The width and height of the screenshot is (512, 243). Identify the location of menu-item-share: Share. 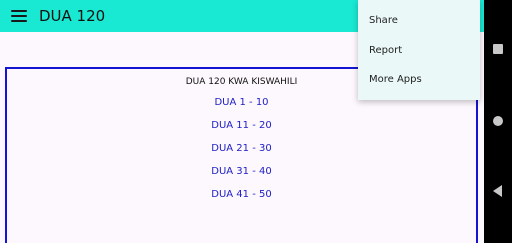
(383, 20).